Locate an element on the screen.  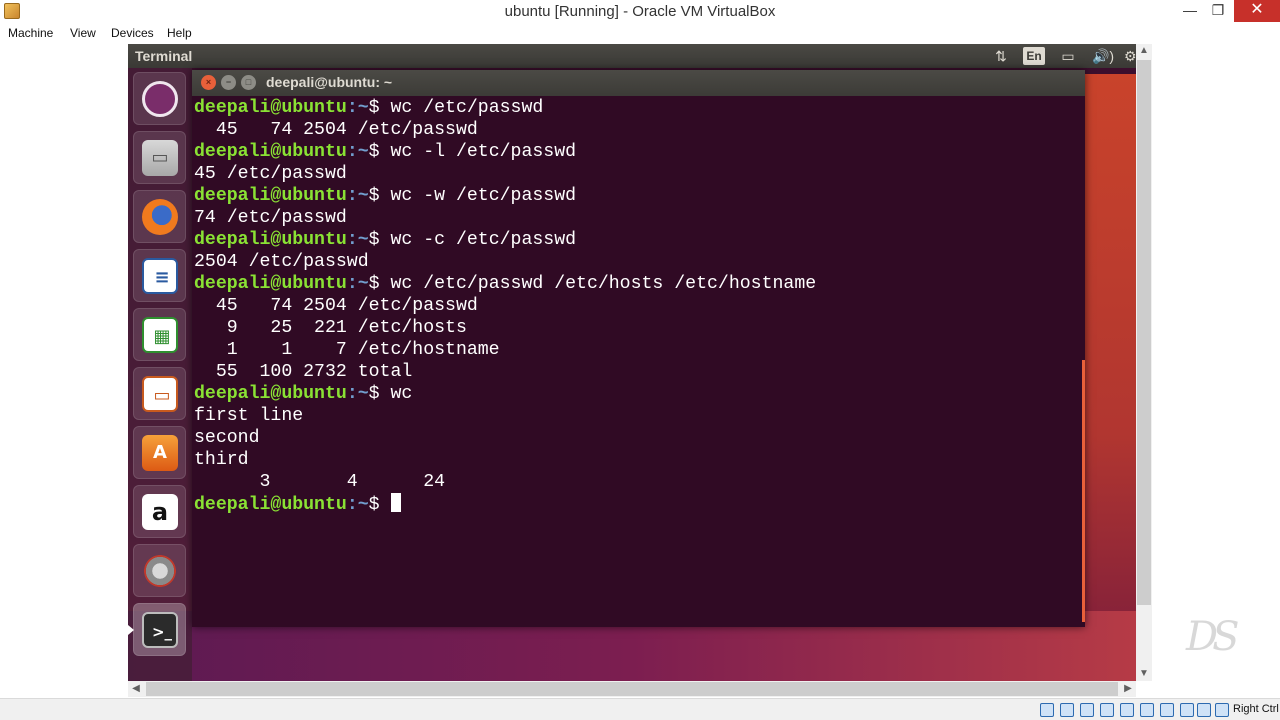
maximize-button: ❐ is located at coordinates (1218, 11).